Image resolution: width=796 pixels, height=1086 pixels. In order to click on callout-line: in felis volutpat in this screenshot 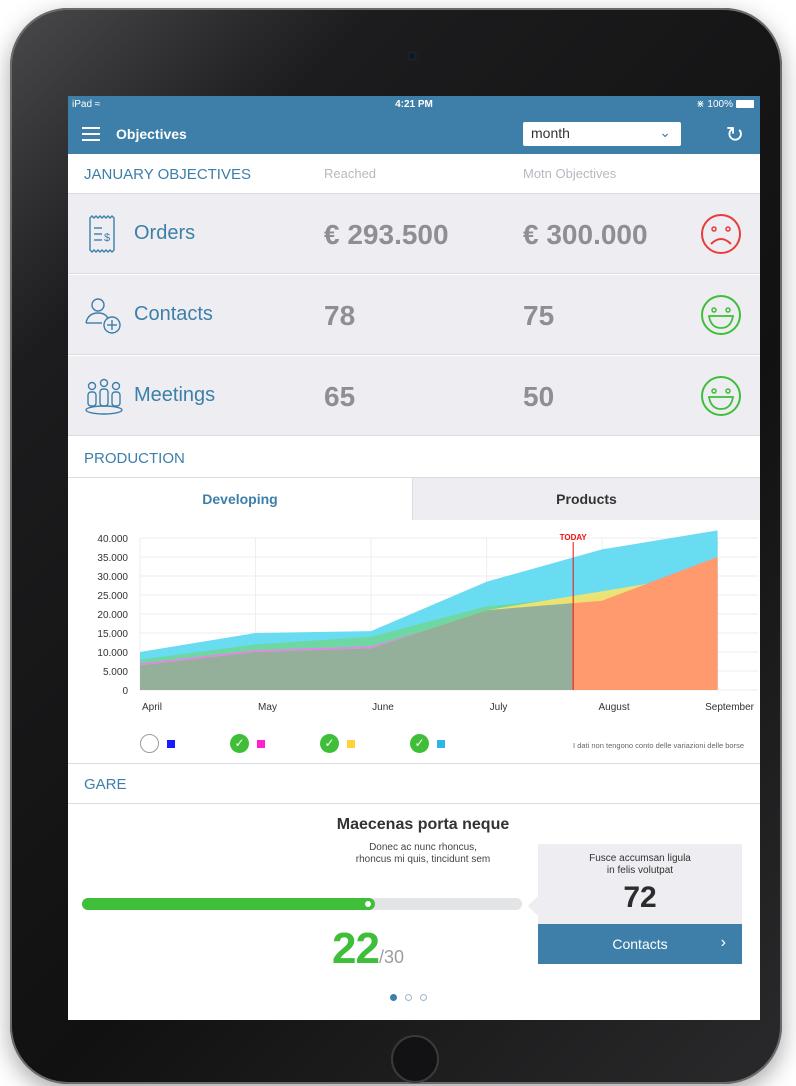, I will do `click(640, 870)`.